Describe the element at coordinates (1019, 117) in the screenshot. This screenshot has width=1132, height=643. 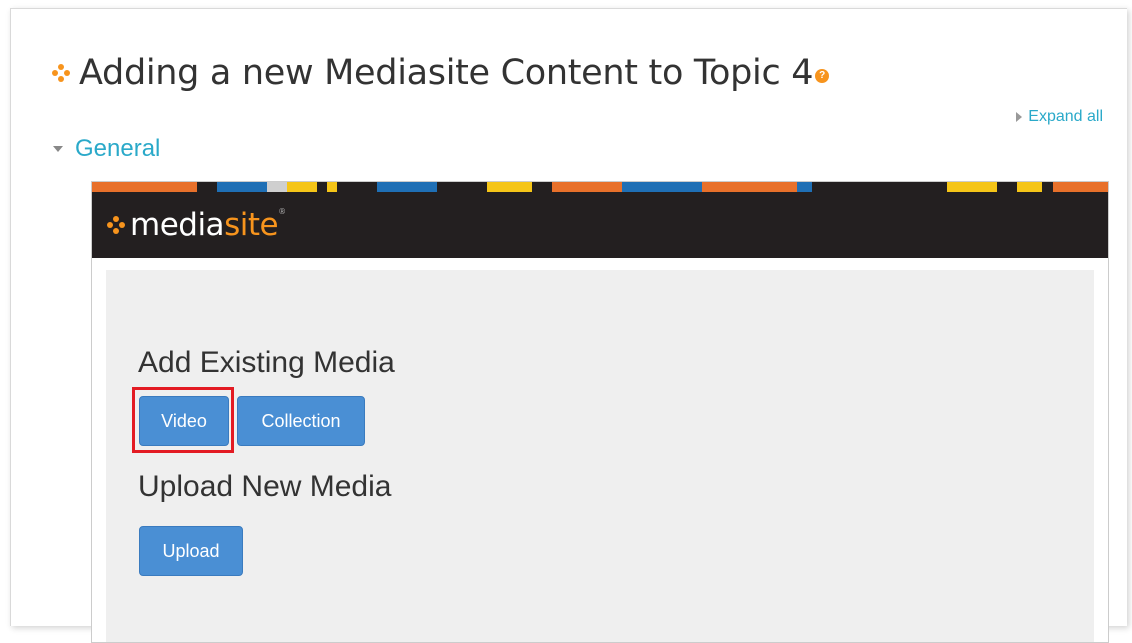
I see `caret-right-icon` at that location.